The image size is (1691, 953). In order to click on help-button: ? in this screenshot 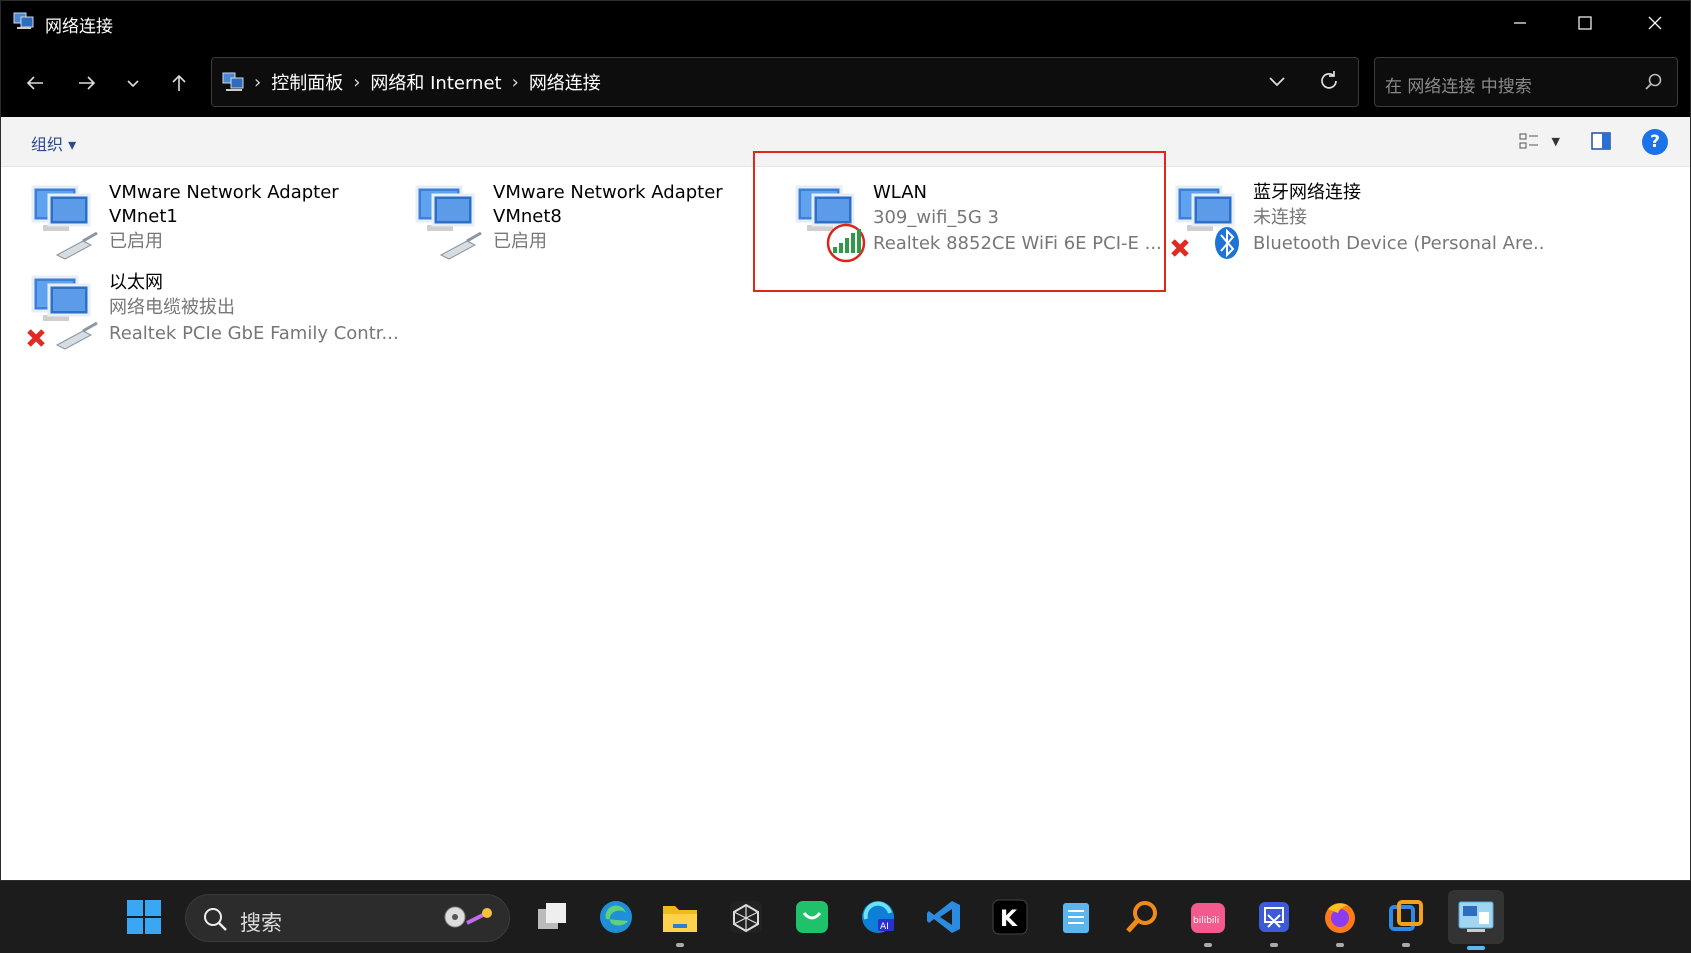, I will do `click(1655, 142)`.